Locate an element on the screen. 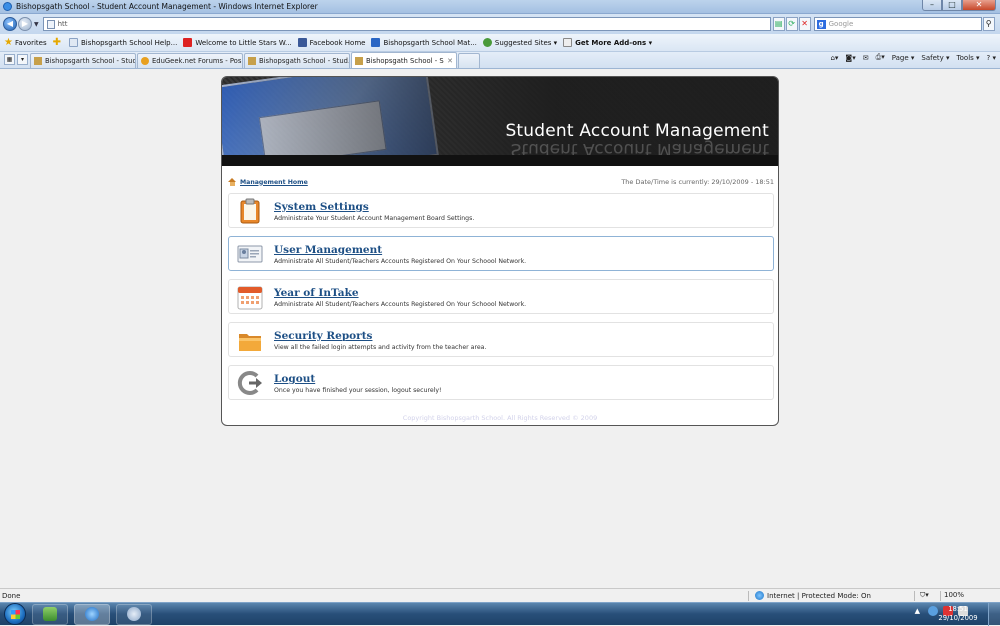 The height and width of the screenshot is (626, 1000). search-input: g Google is located at coordinates (897, 24).